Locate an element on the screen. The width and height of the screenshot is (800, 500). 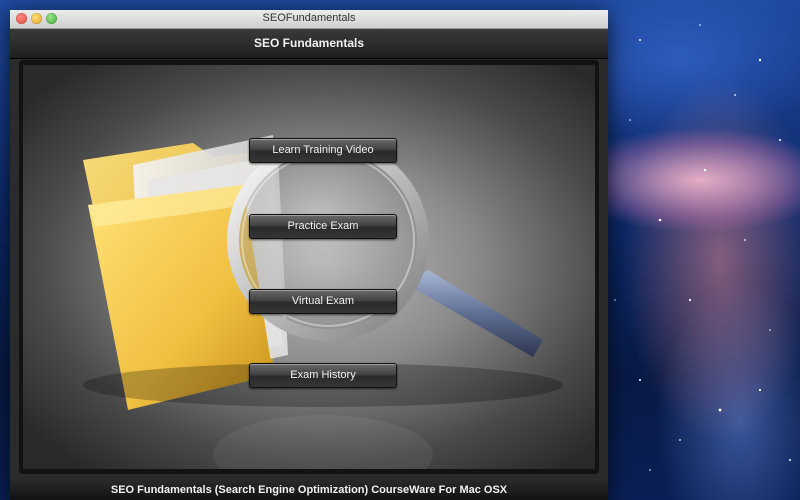
app-header: SEO Fundamentals is located at coordinates (309, 44).